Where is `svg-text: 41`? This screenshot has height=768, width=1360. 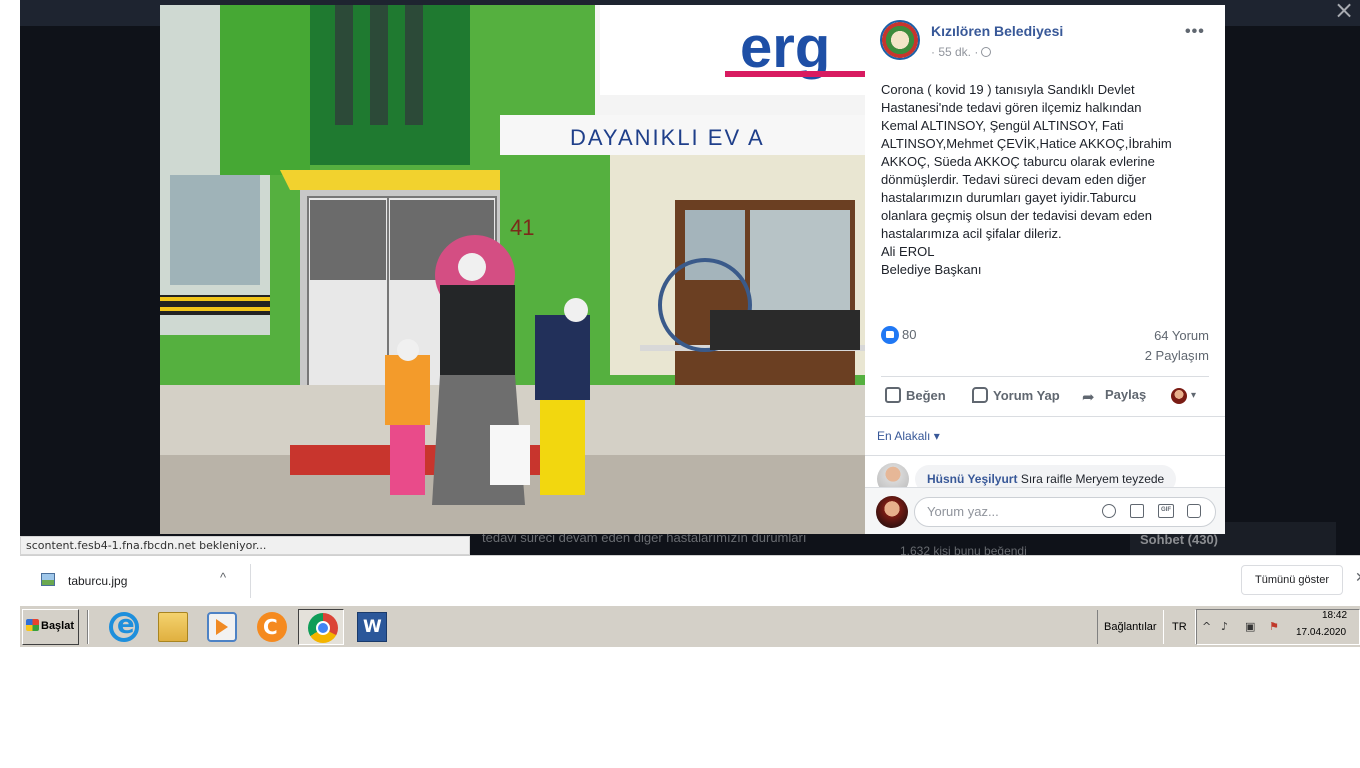
svg-text: 41 is located at coordinates (522, 227).